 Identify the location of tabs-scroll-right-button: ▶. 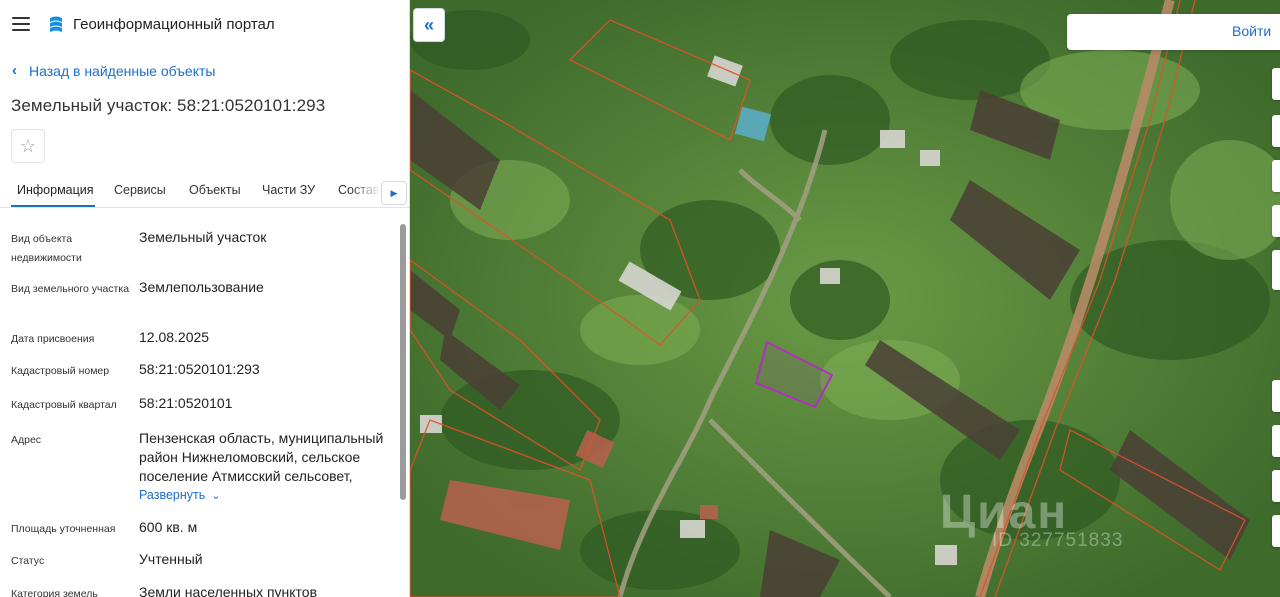
(394, 193).